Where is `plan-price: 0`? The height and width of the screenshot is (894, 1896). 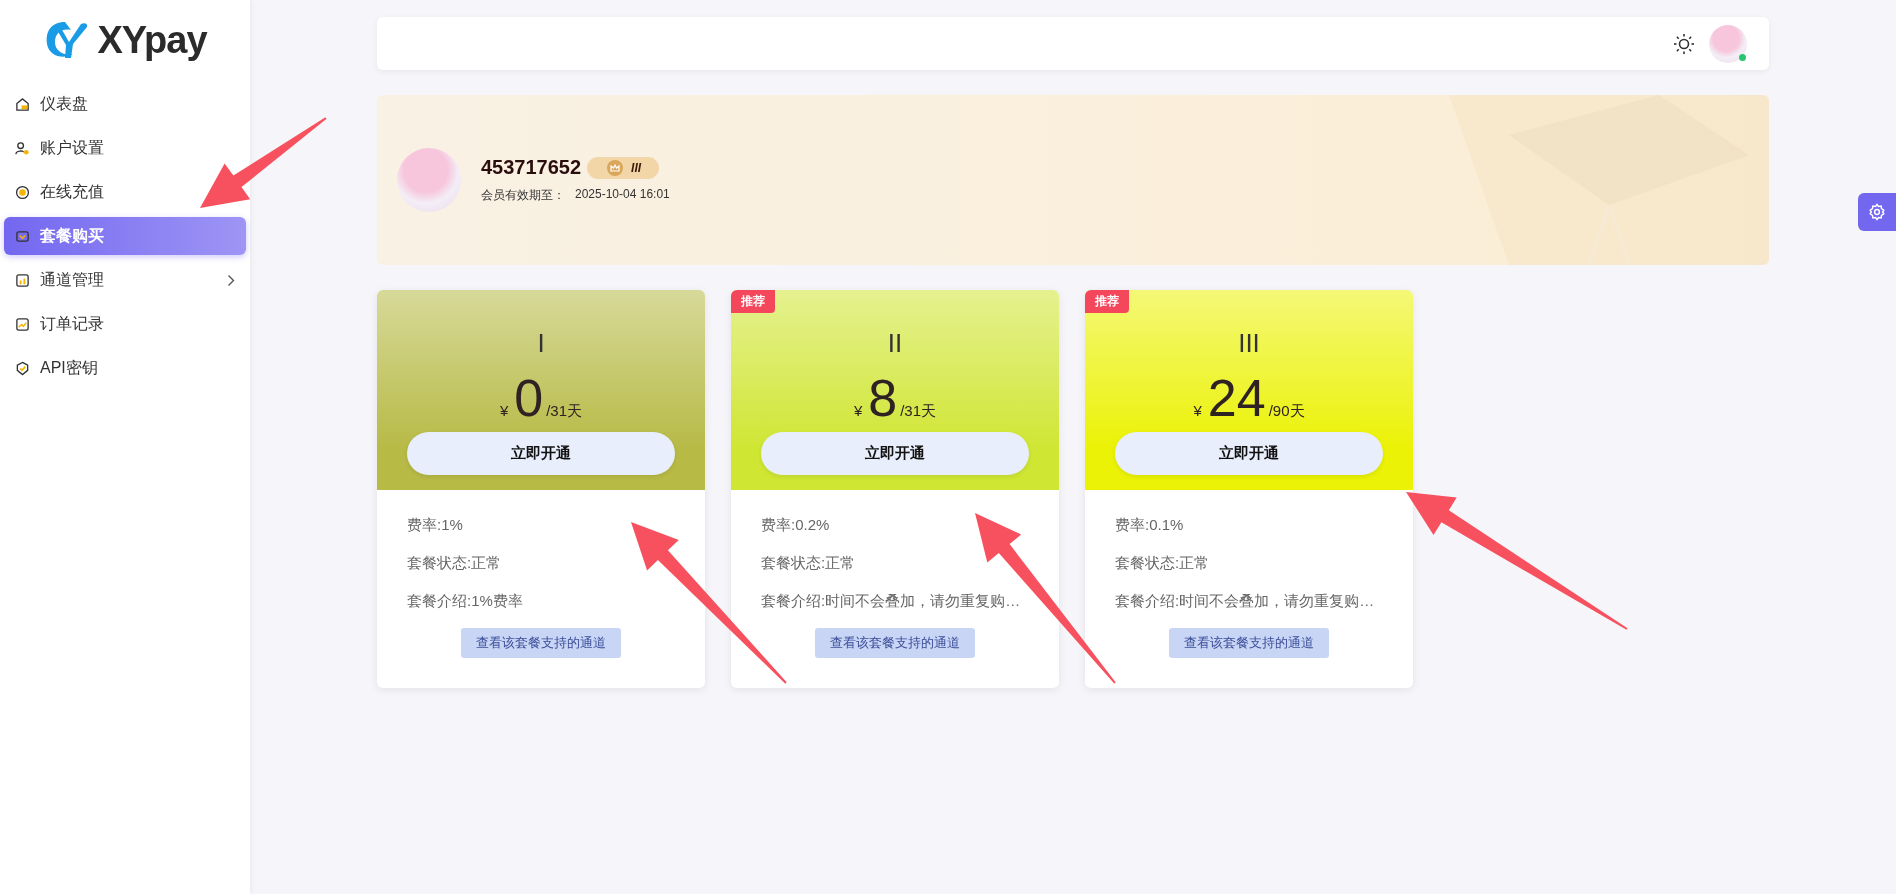 plan-price: 0 is located at coordinates (529, 398).